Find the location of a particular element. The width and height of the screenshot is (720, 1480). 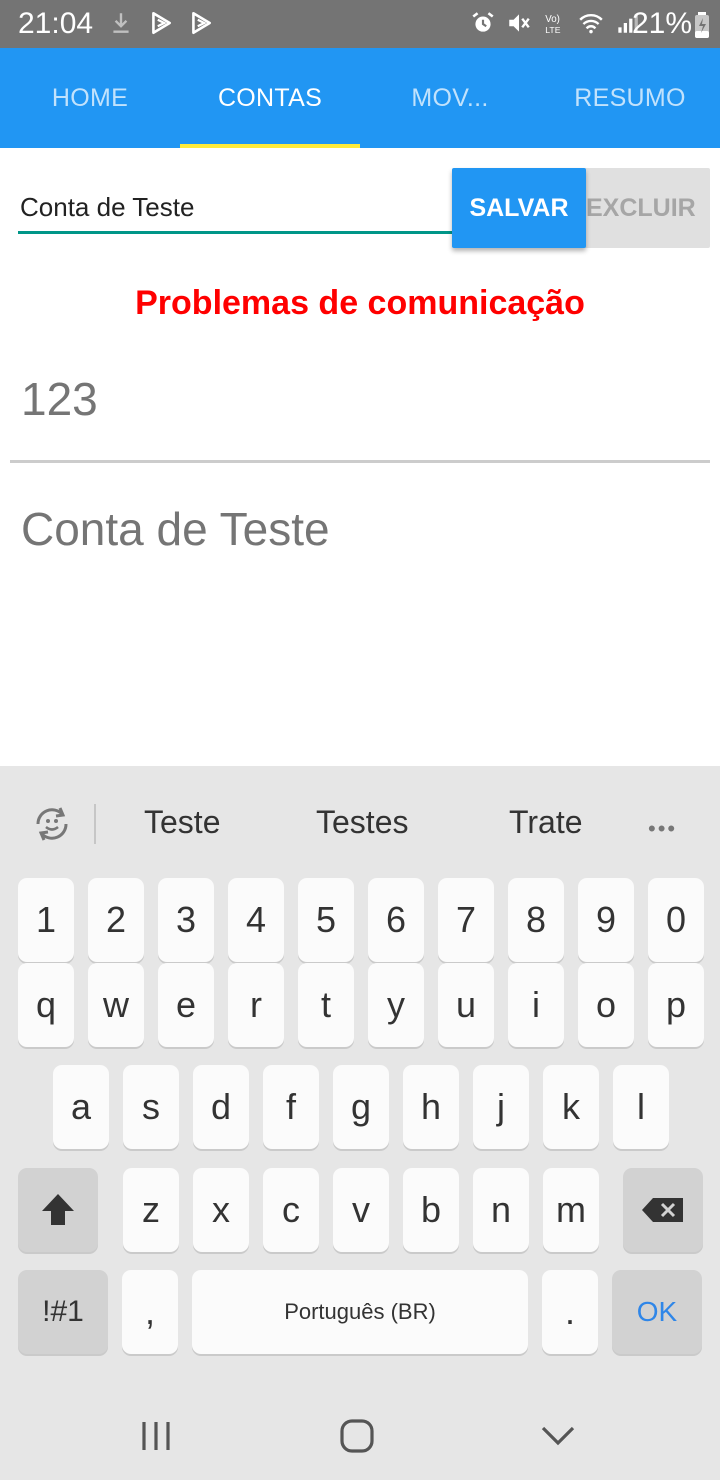

tab-bar: HOME CONTAS MOV... RESUMO is located at coordinates (360, 98).